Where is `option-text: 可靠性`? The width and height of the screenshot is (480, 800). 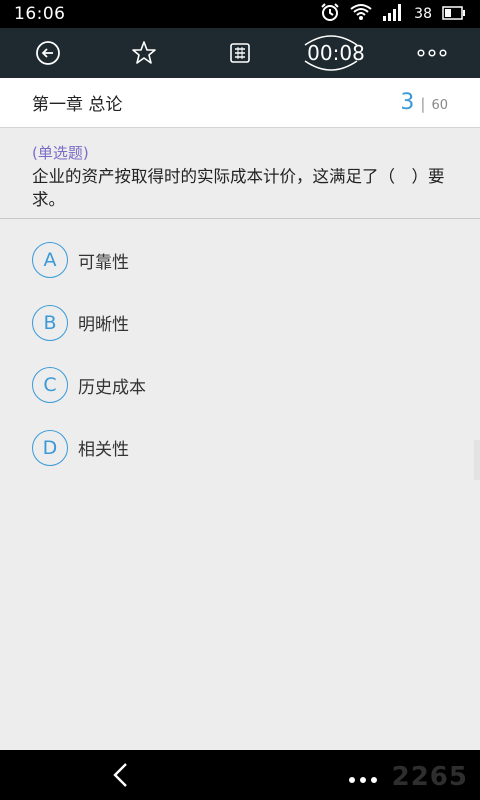
option-text: 可靠性 is located at coordinates (103, 262).